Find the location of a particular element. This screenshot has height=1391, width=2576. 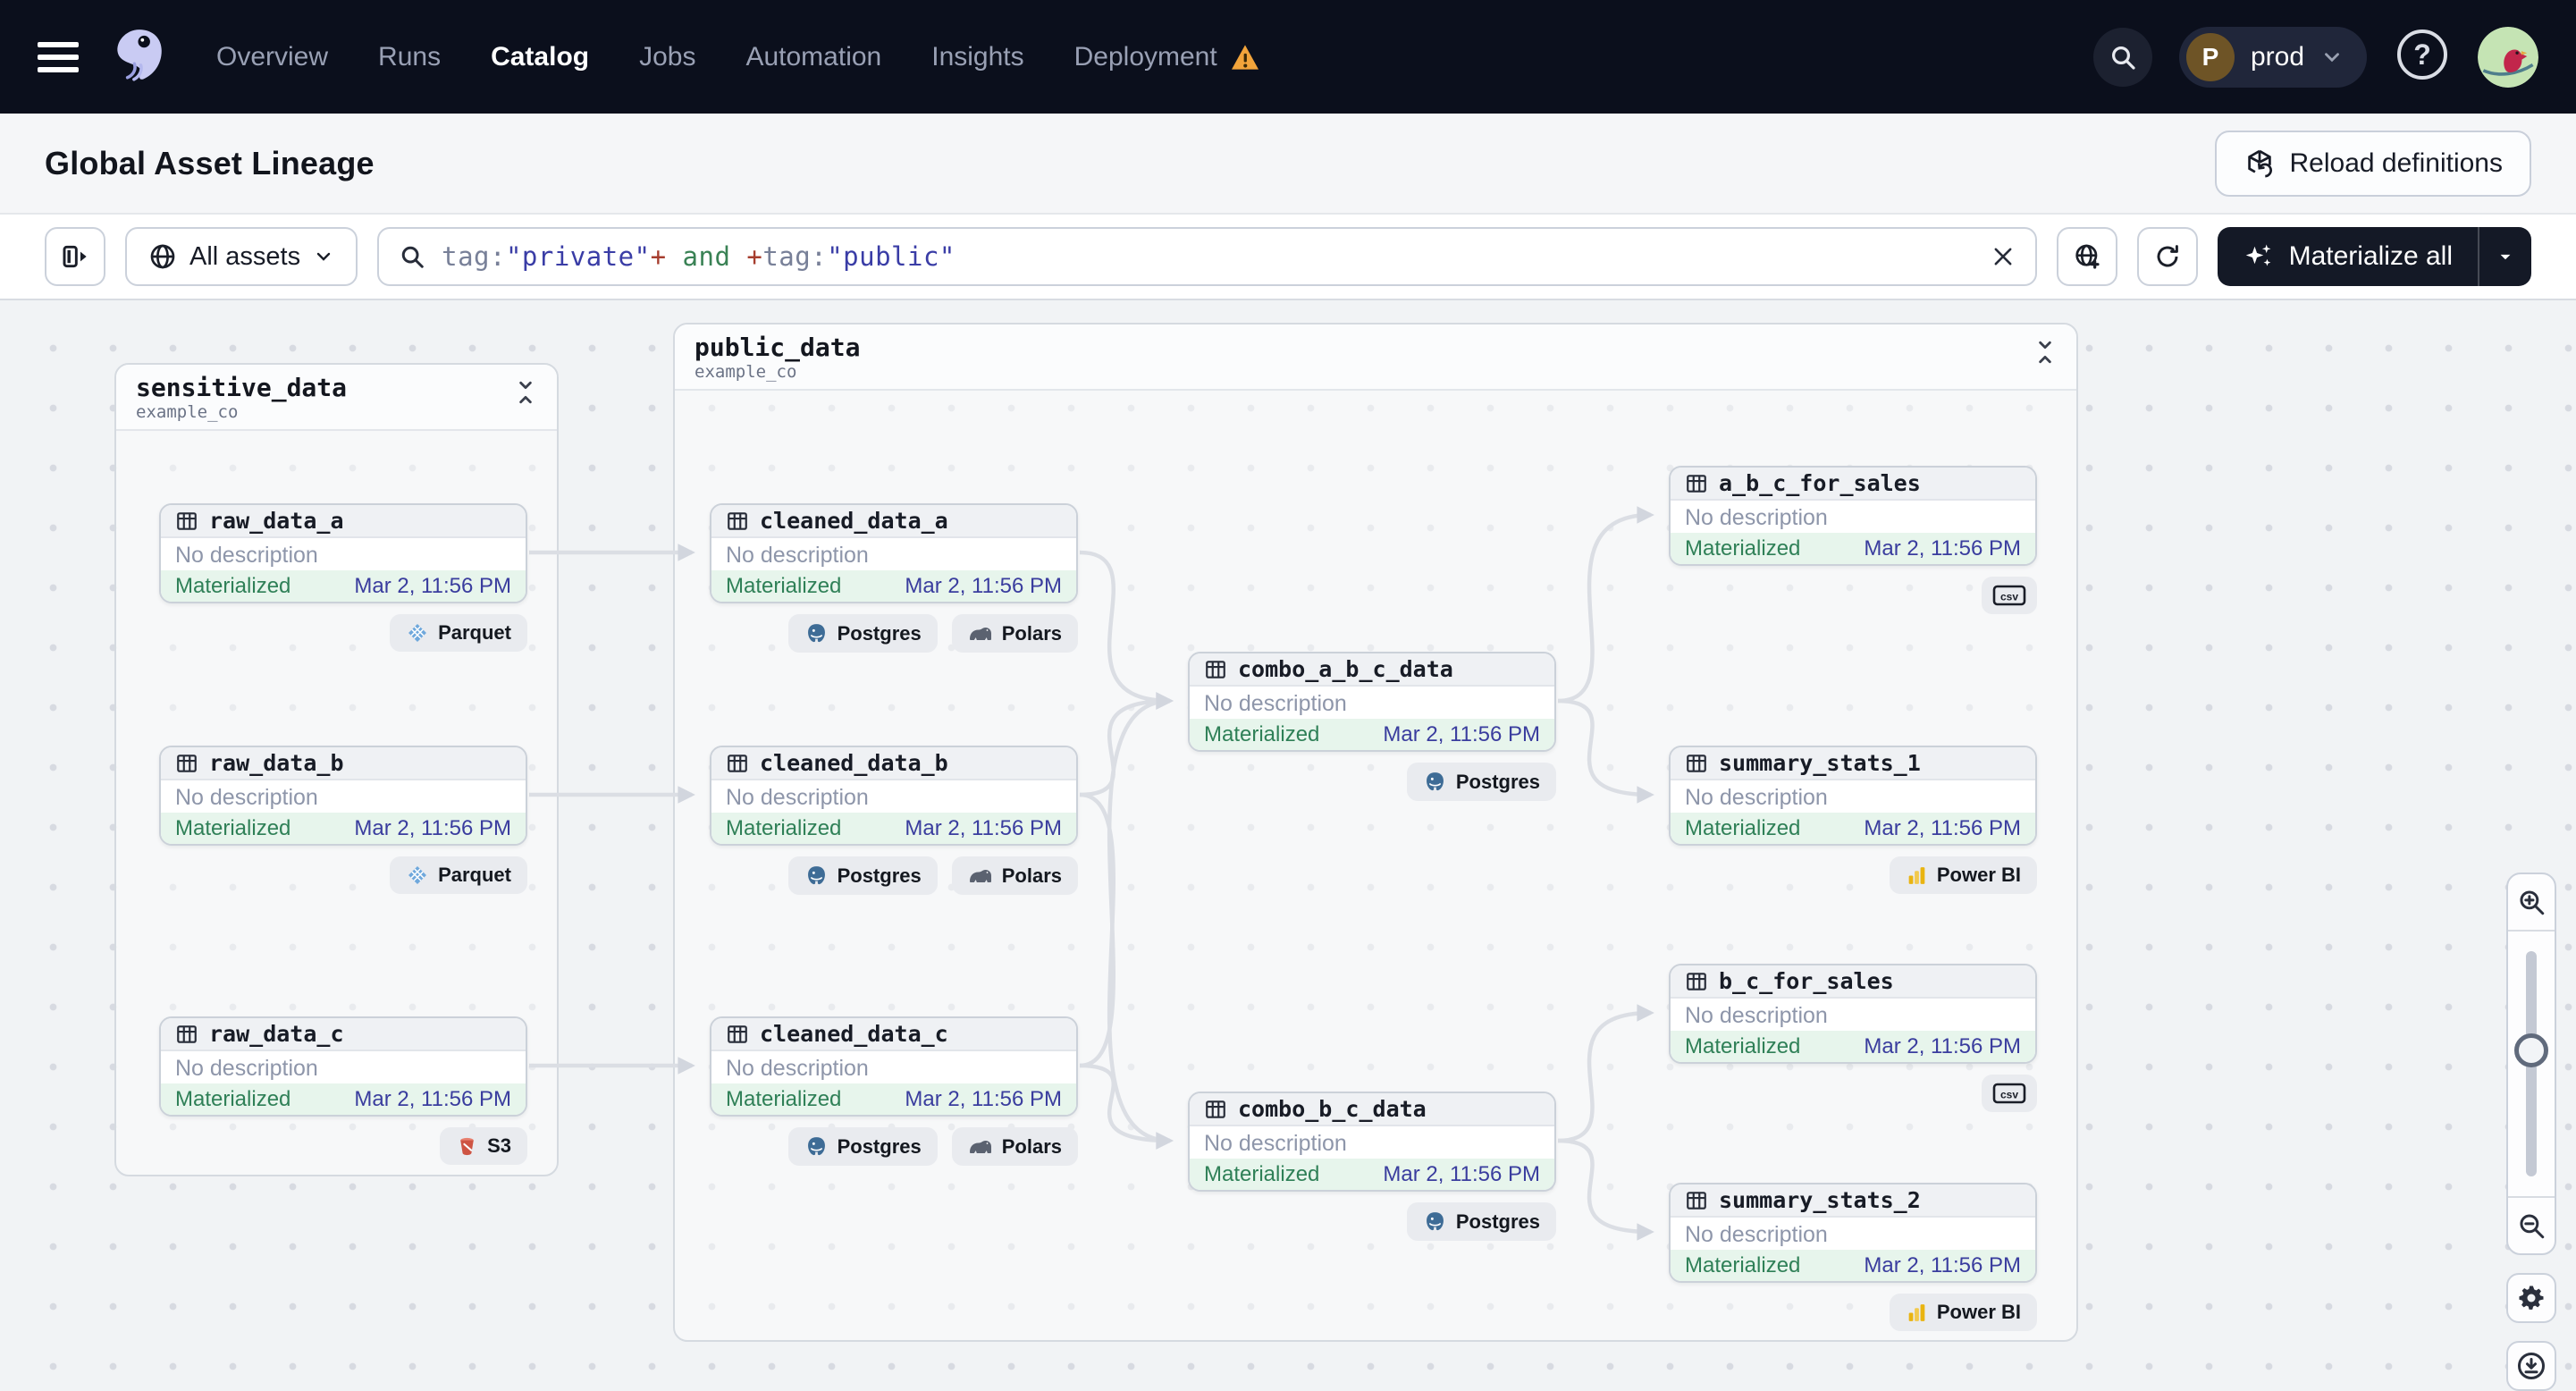

nav-item-runs: Runs is located at coordinates (410, 57).